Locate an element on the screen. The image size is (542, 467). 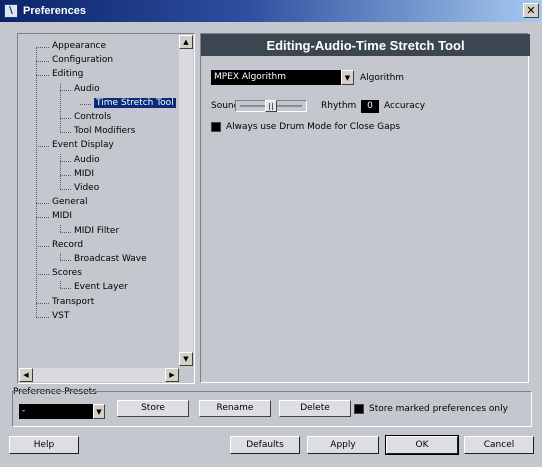
scroll-down-button: ▼ is located at coordinates (186, 359).